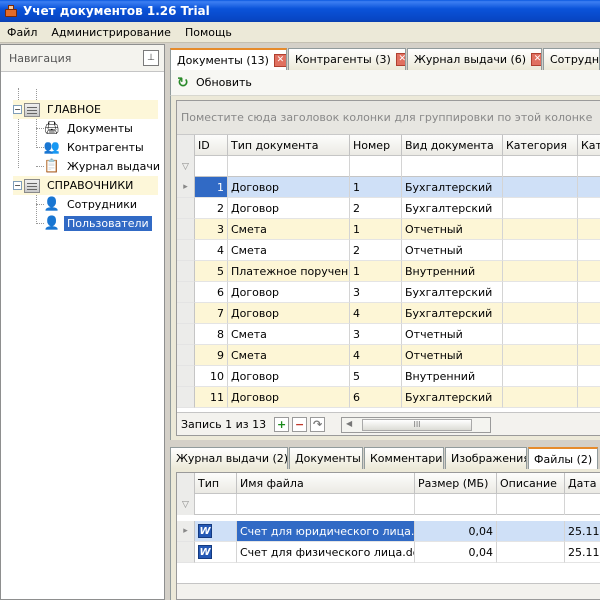 This screenshot has width=600, height=600. Describe the element at coordinates (22, 32) in the screenshot. I see `menu-file: Файл` at that location.